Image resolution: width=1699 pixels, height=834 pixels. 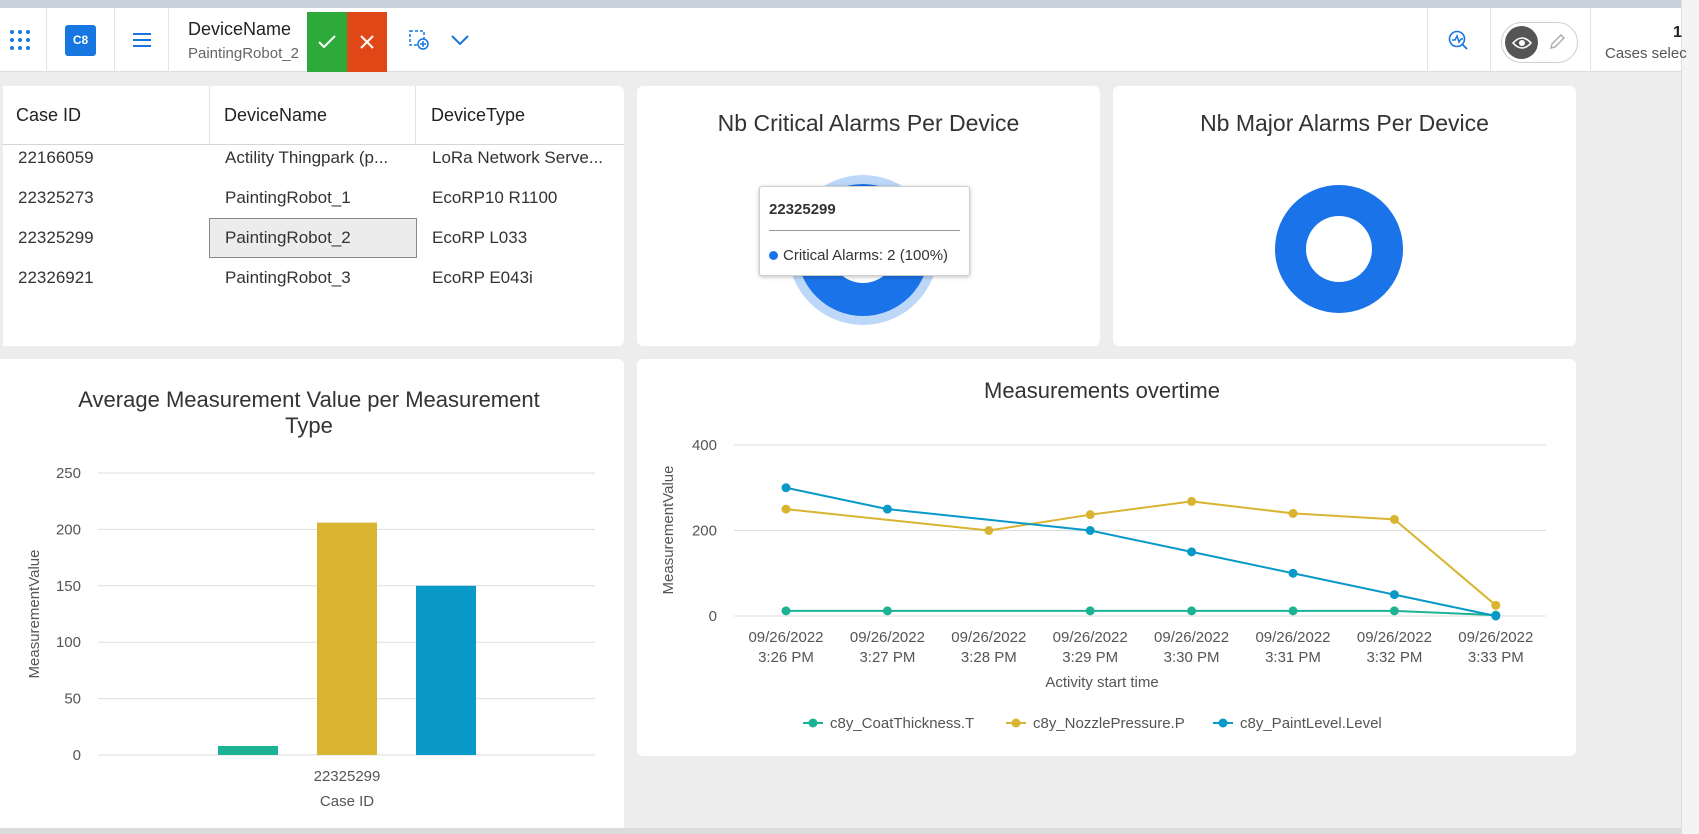 I want to click on x-axis-label: Case ID, so click(x=347, y=801).